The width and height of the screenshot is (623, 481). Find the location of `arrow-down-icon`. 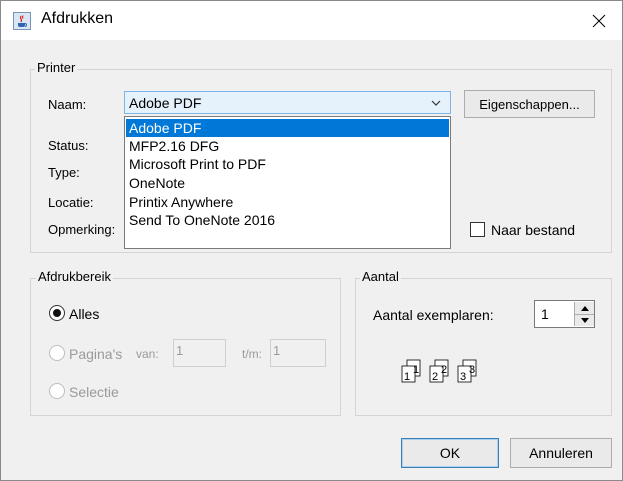

arrow-down-icon is located at coordinates (584, 320).